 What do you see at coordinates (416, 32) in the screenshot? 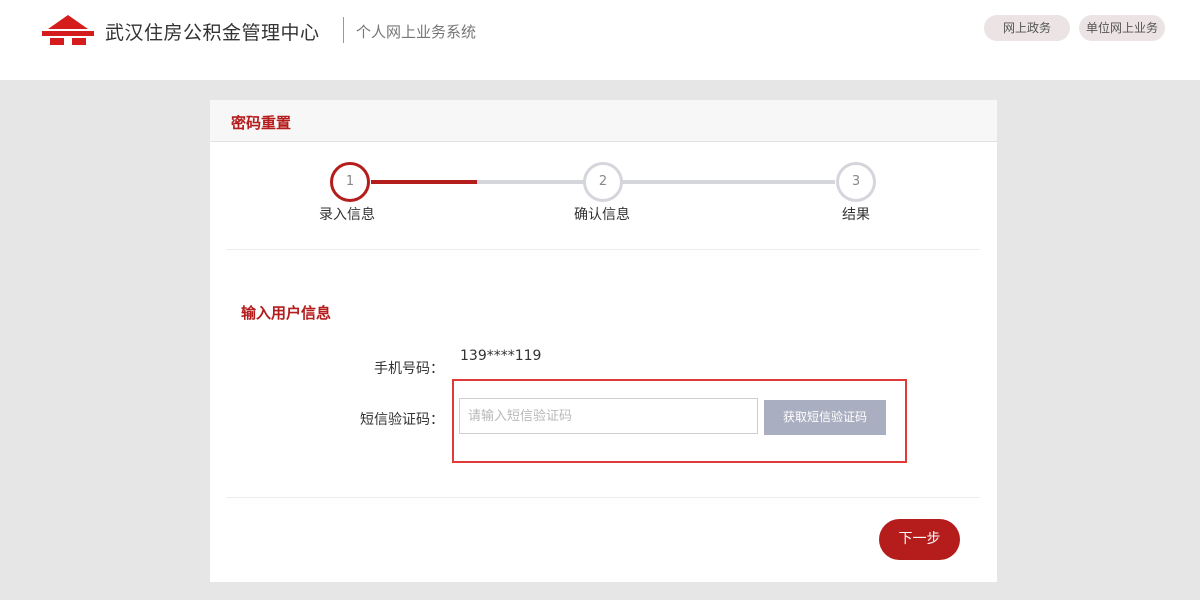
I see `system-name: 个人网上业务系统` at bounding box center [416, 32].